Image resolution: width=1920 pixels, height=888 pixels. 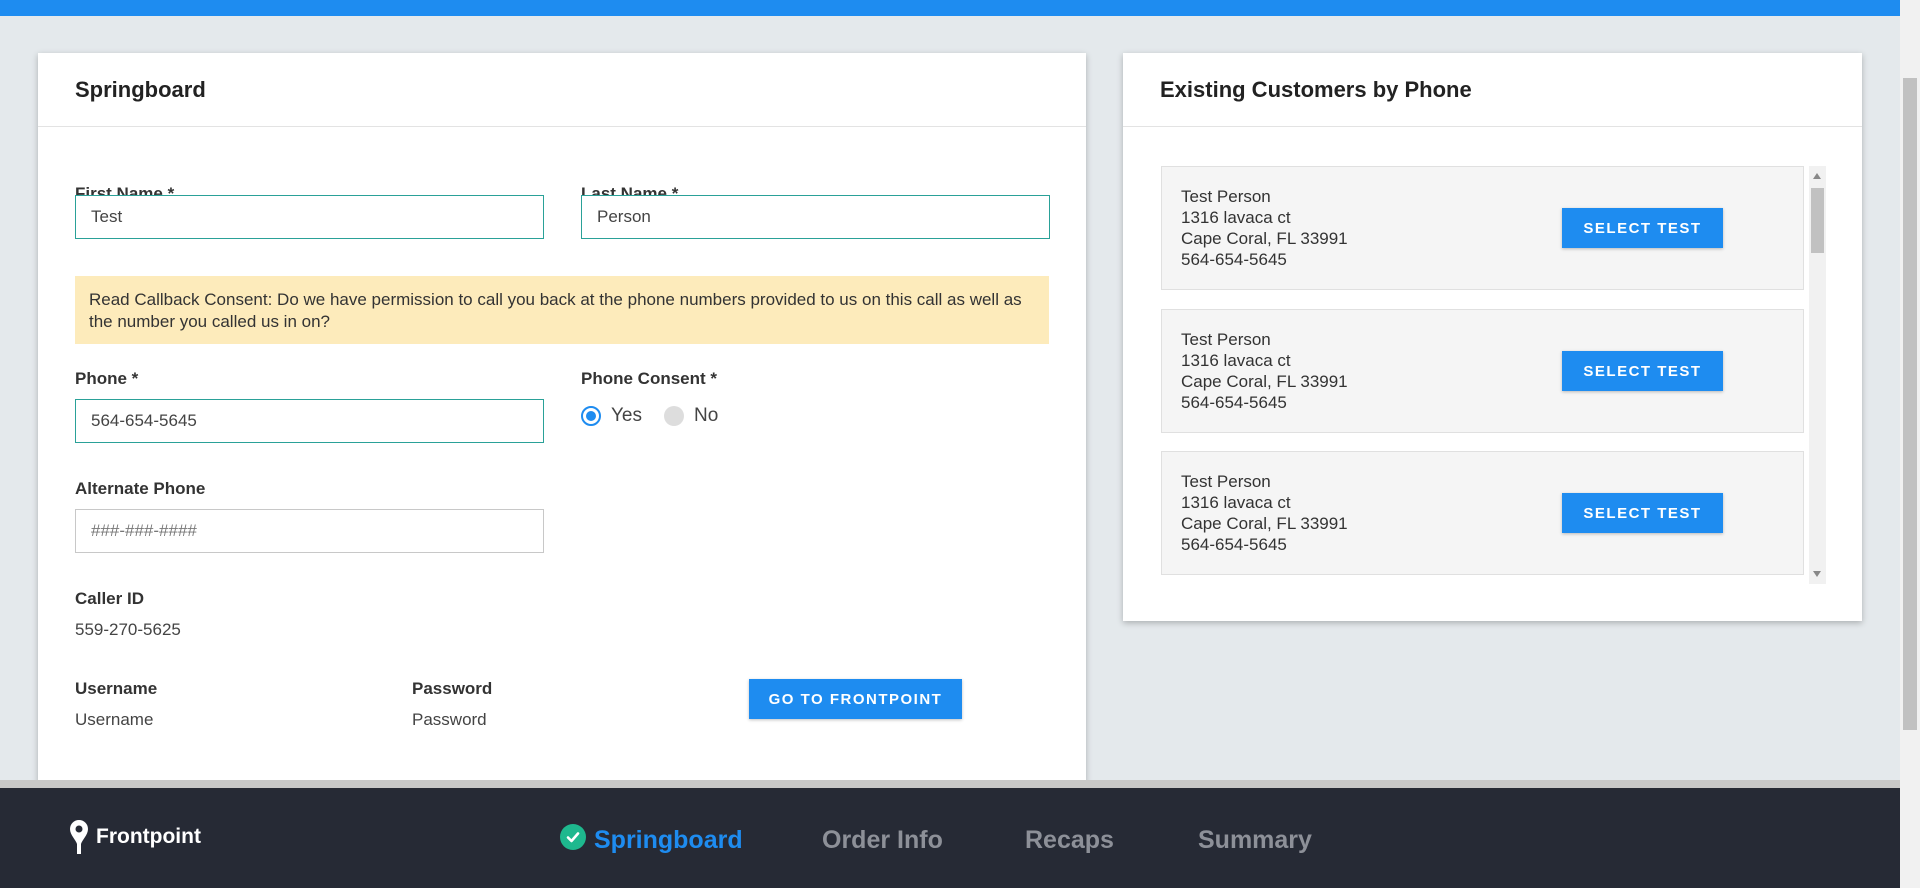 I want to click on footer-divider, so click(x=950, y=784).